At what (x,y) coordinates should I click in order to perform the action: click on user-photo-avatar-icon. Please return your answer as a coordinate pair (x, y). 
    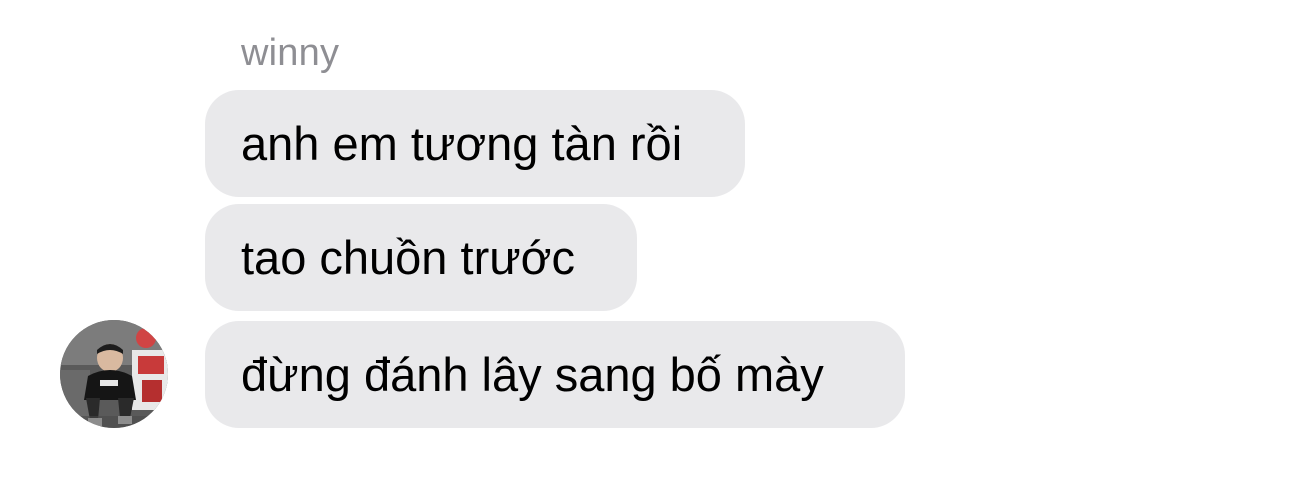
    Looking at the image, I should click on (114, 374).